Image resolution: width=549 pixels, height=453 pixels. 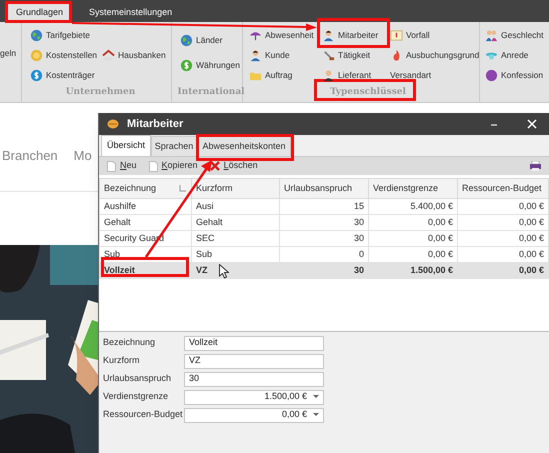 I want to click on close-icon, so click(x=532, y=124).